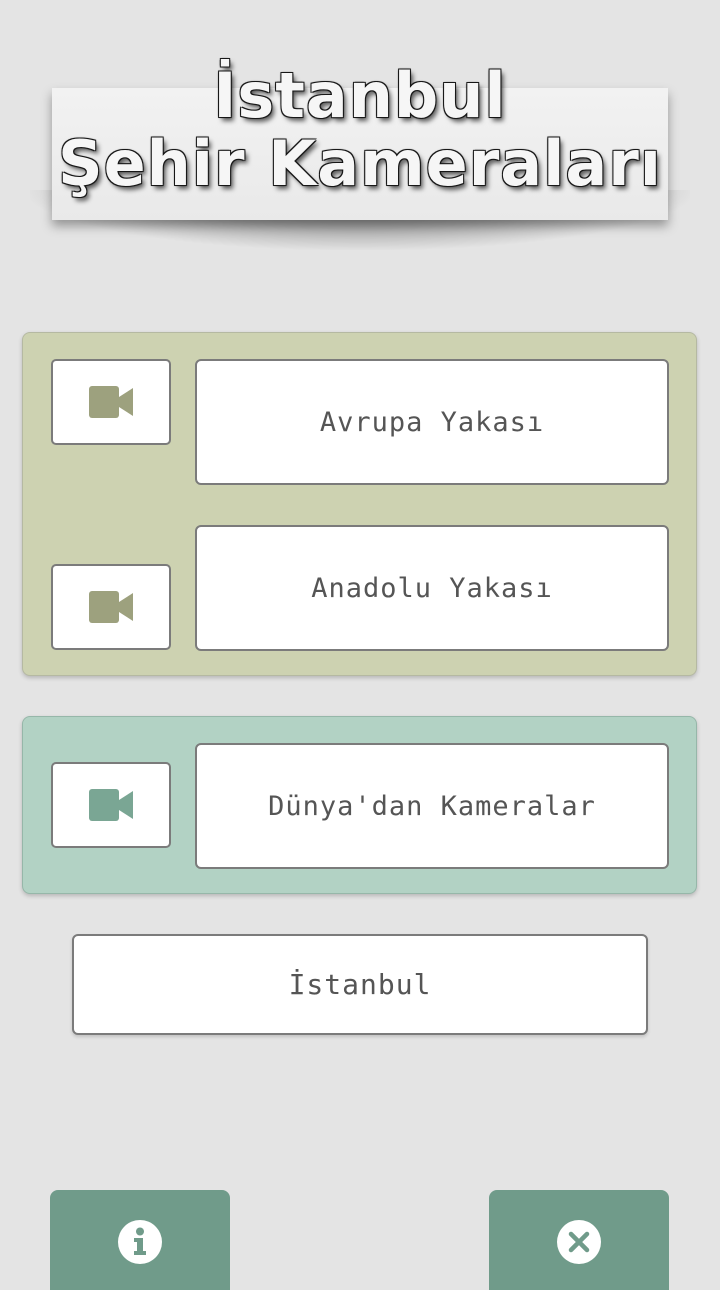 This screenshot has height=1290, width=720. I want to click on dunyadan-kameralar-label: Dünya'dan Kameralar, so click(432, 806).